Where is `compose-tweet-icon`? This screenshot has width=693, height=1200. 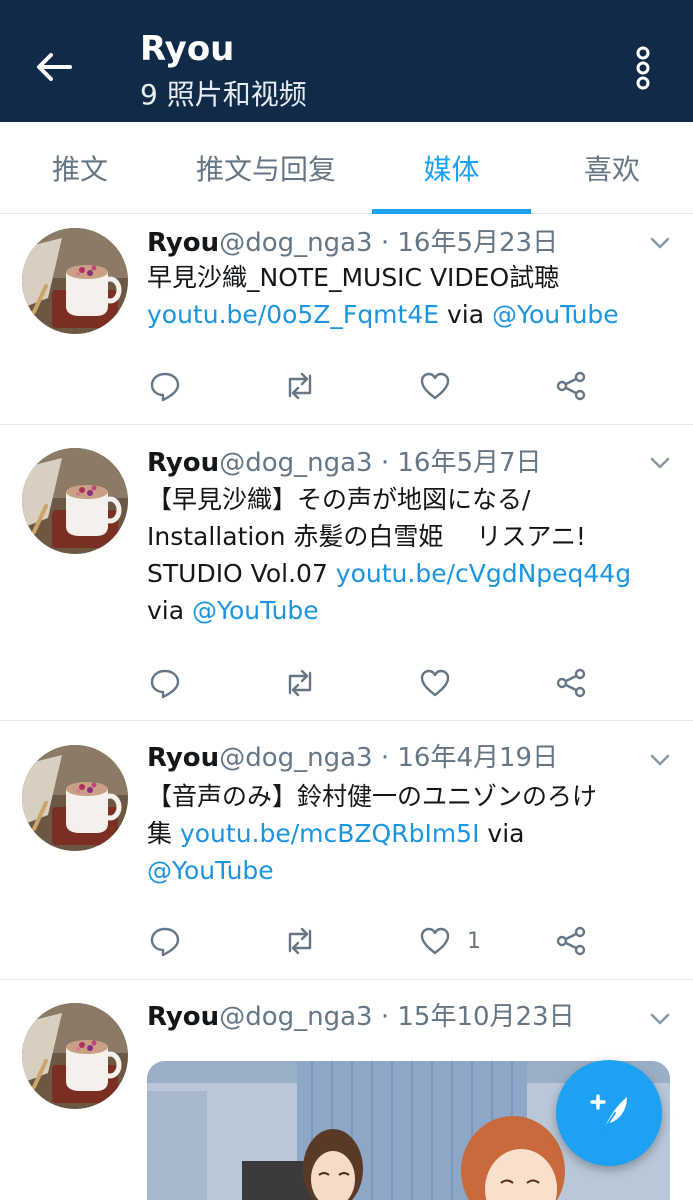
compose-tweet-icon is located at coordinates (608, 1113).